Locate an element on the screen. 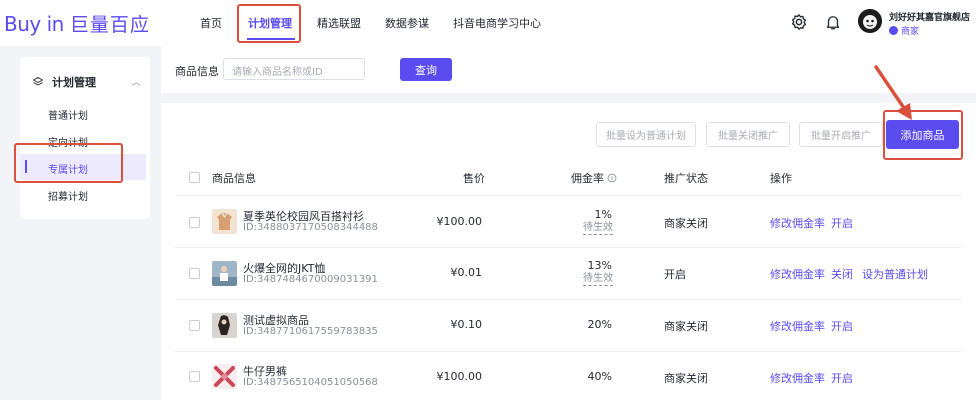  bulk-close-button: 批量关闭推广 is located at coordinates (748, 134).